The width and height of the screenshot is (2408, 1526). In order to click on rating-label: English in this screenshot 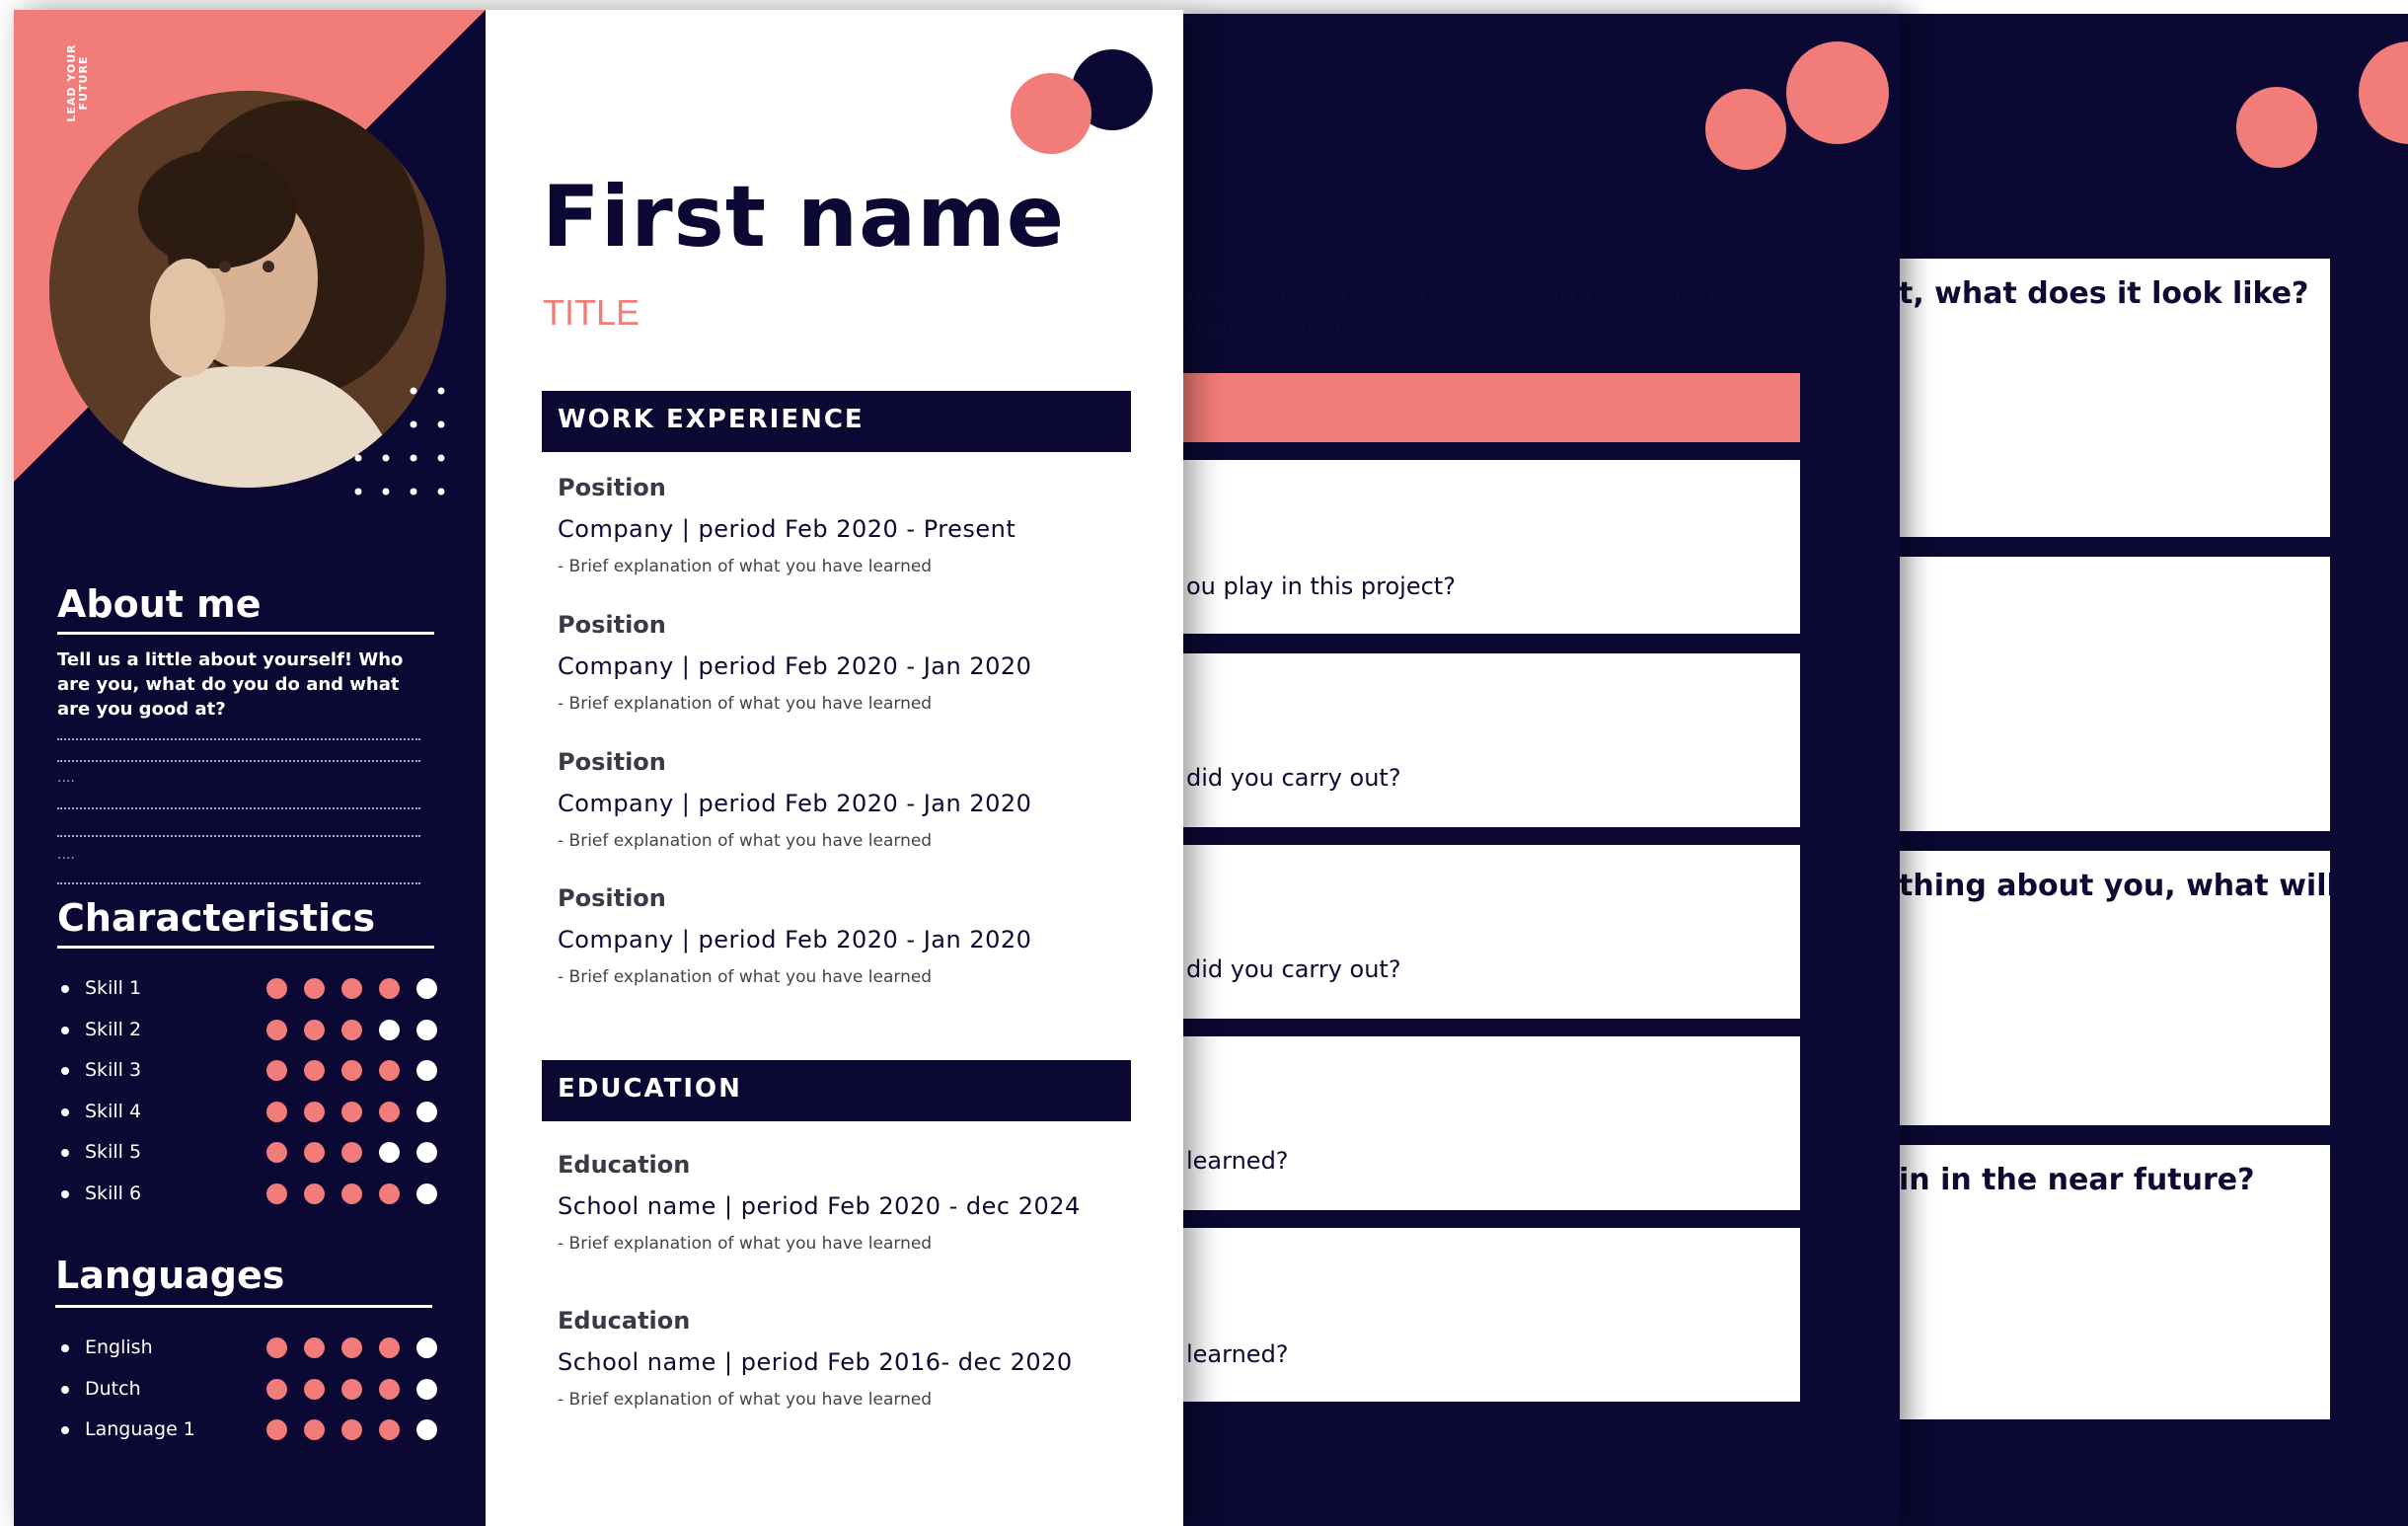, I will do `click(119, 1347)`.